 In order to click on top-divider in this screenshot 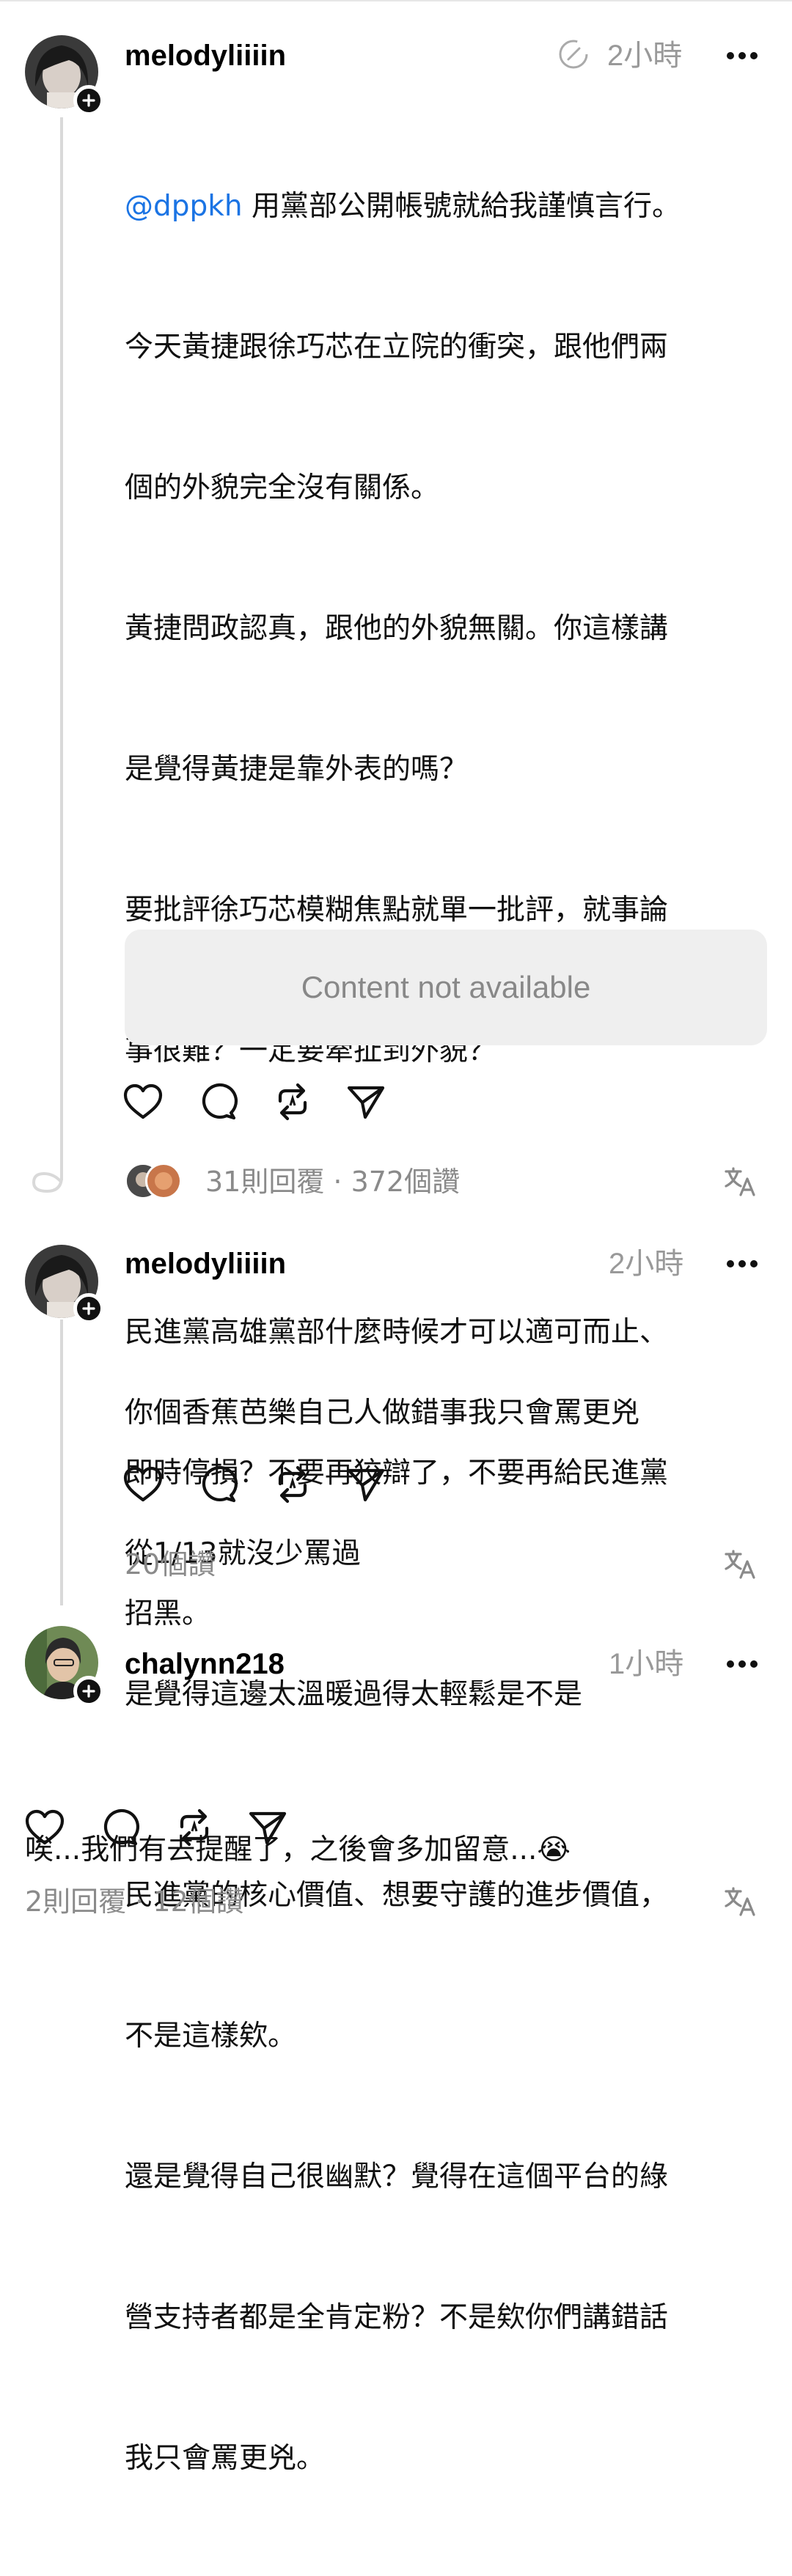, I will do `click(396, 0)`.